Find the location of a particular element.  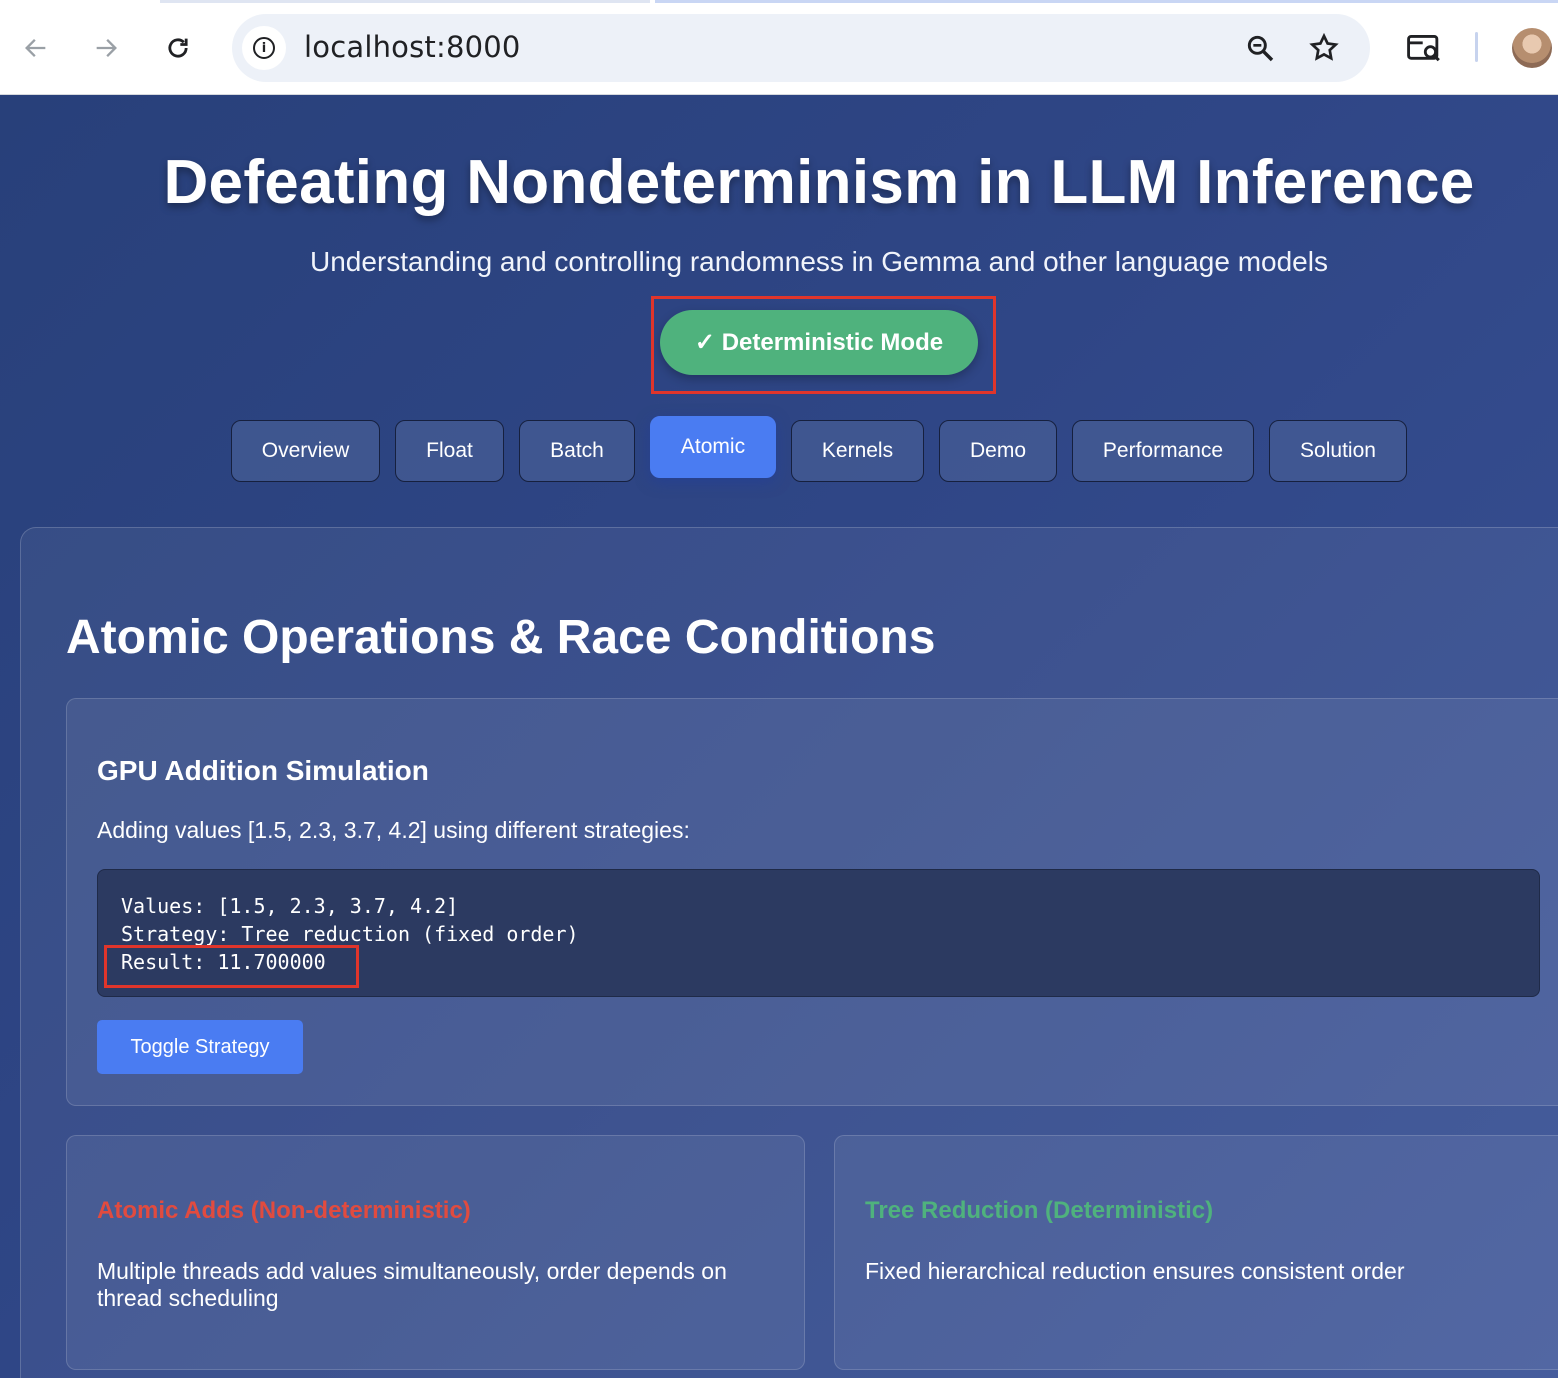

tab-search-button is located at coordinates (1424, 48).